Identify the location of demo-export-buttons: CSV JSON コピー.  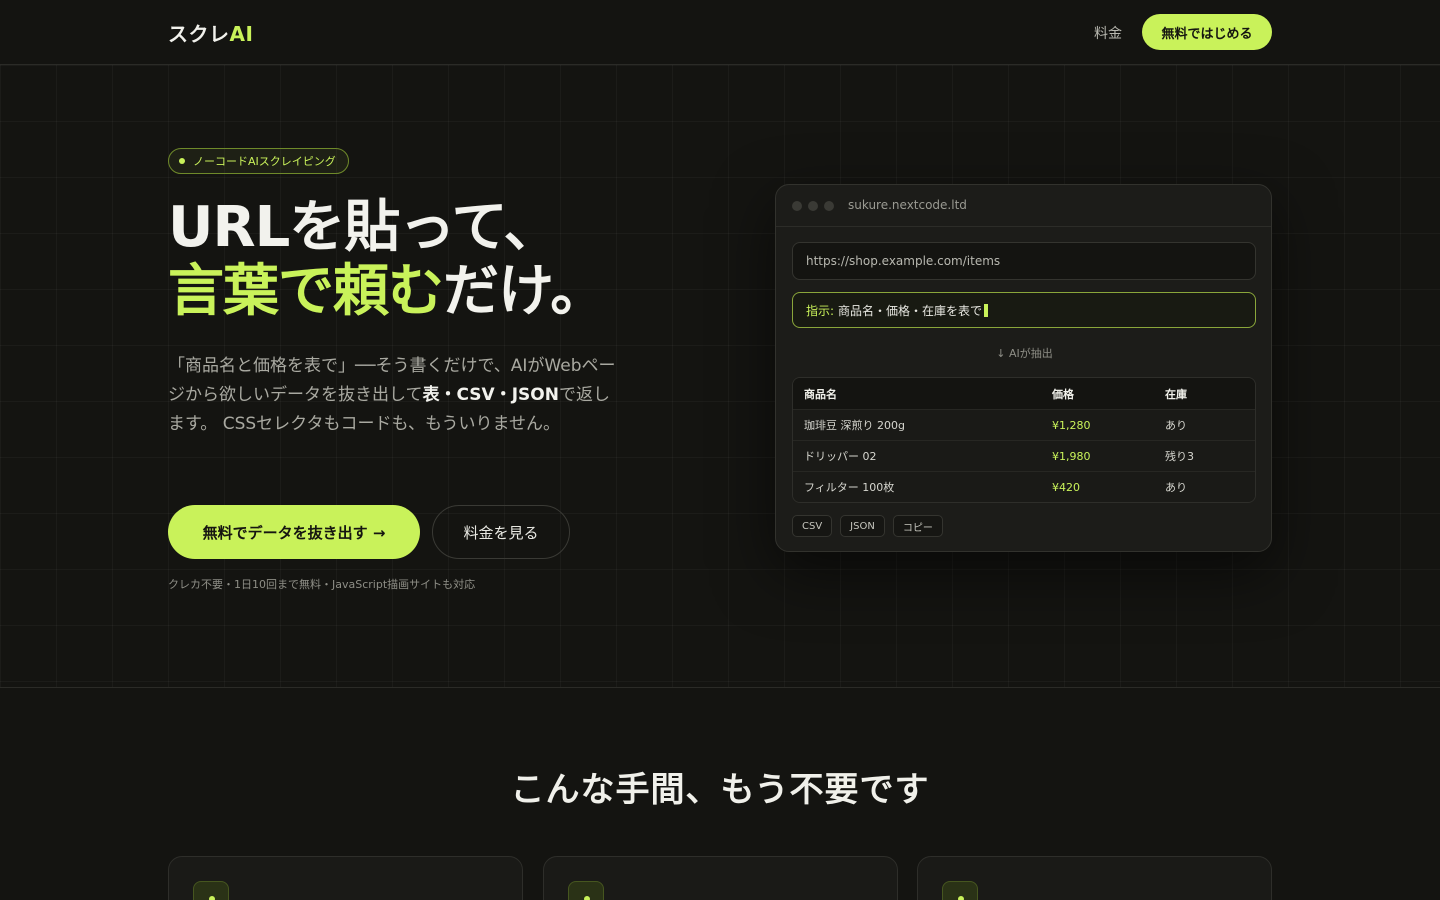
(867, 526).